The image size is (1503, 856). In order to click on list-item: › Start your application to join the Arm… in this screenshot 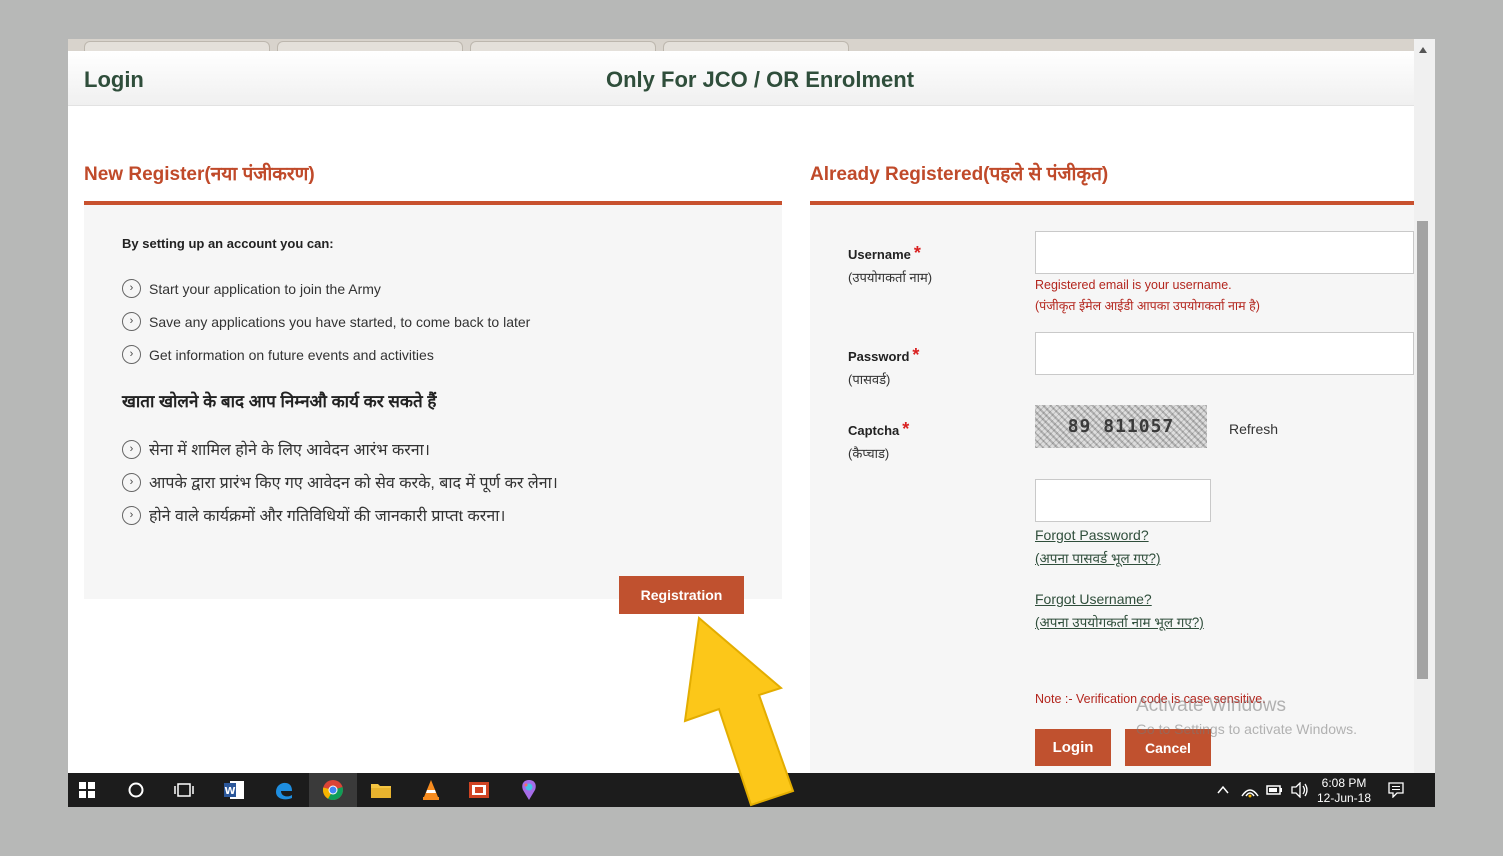, I will do `click(251, 288)`.